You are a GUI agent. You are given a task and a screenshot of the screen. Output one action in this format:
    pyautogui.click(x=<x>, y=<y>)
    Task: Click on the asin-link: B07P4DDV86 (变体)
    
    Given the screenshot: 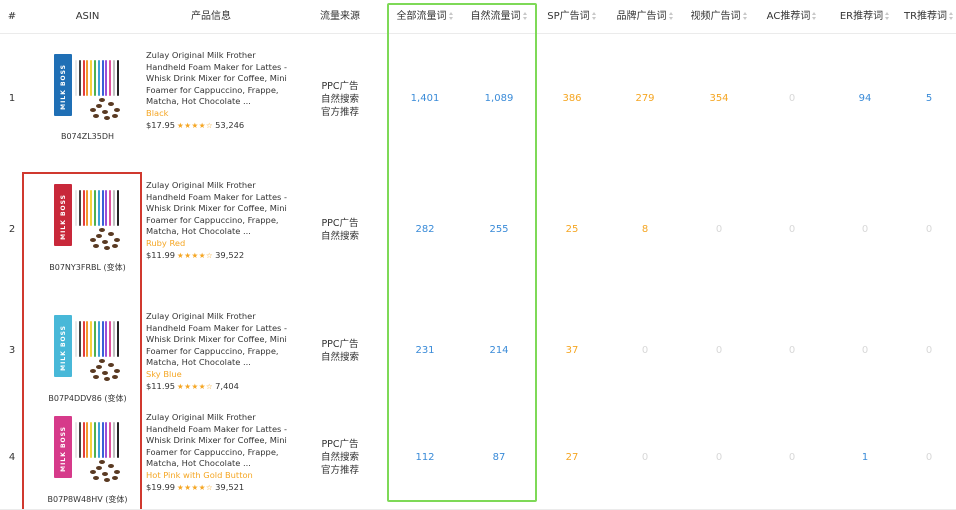 What is the action you would take?
    pyautogui.click(x=87, y=398)
    